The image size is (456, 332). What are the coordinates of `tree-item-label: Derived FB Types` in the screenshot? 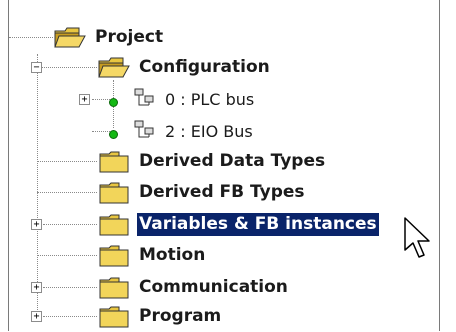 It's located at (222, 192).